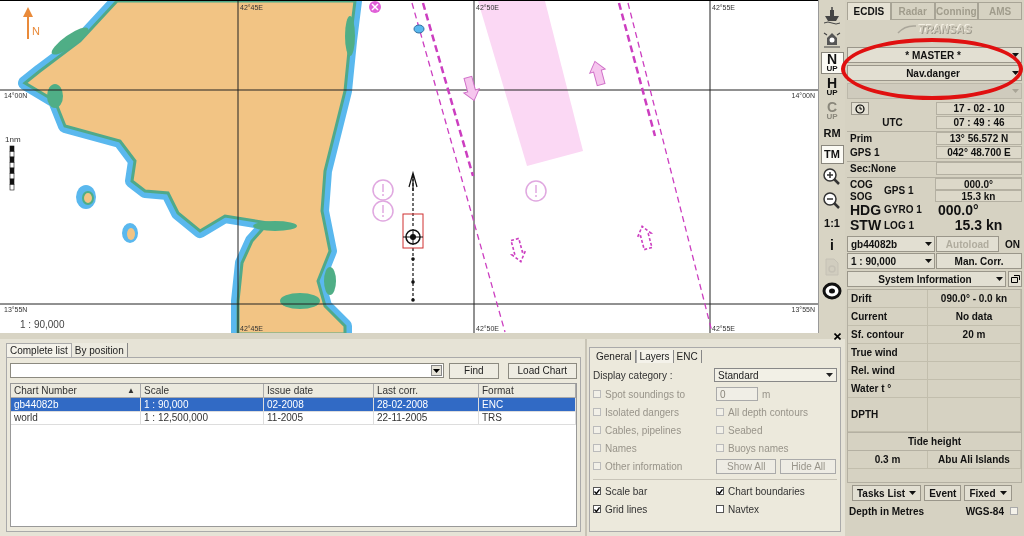  What do you see at coordinates (766, 491) in the screenshot?
I see `checkbox-label: Chart boundaries` at bounding box center [766, 491].